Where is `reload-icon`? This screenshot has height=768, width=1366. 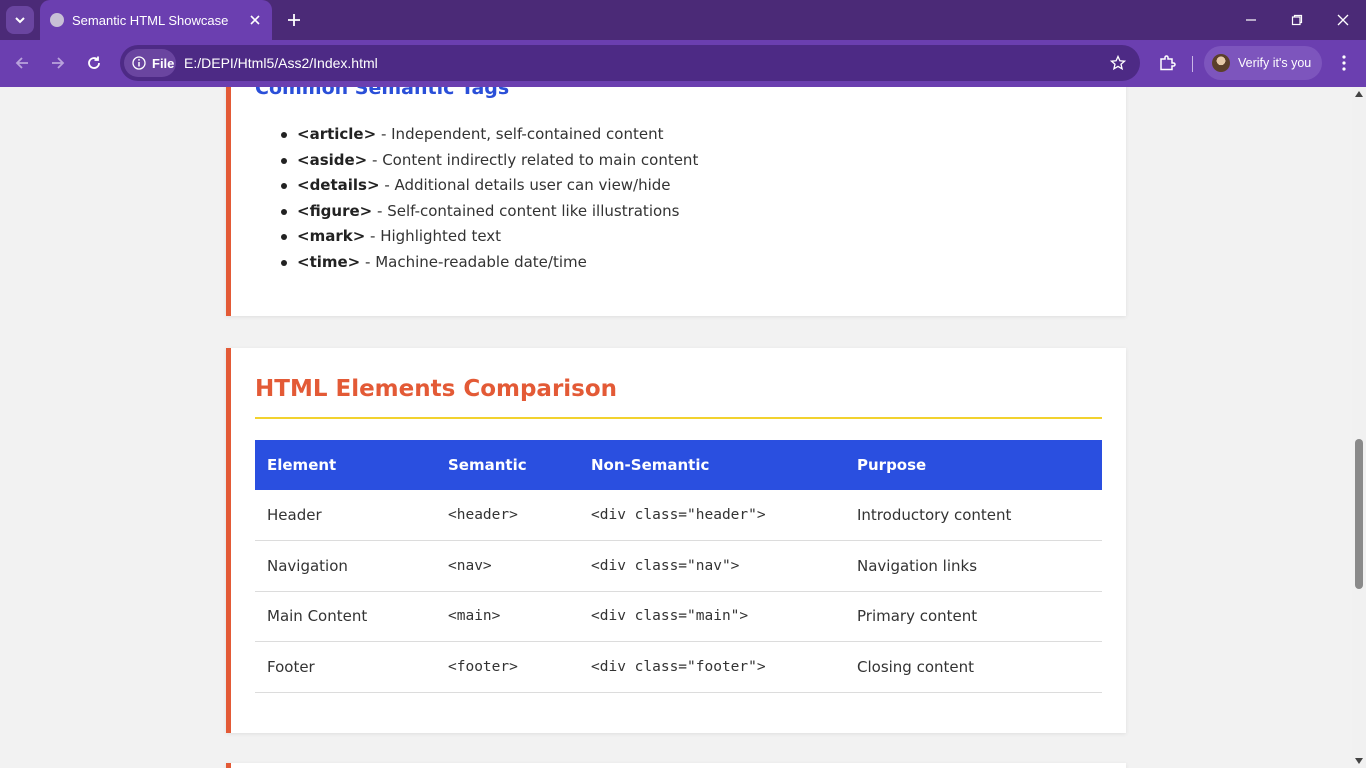
reload-icon is located at coordinates (94, 62).